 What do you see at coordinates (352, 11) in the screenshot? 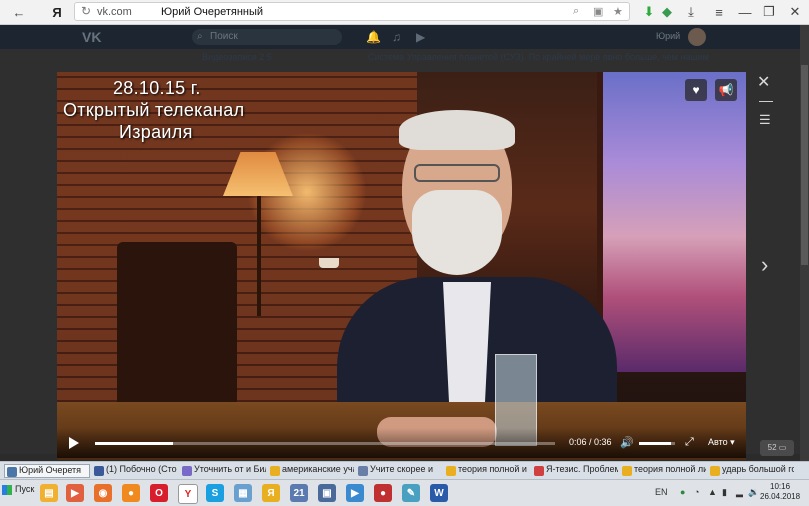
I see `address-bar: ↻ vk.com Юрий Очеретянный ⌕ ▣ ★` at bounding box center [352, 11].